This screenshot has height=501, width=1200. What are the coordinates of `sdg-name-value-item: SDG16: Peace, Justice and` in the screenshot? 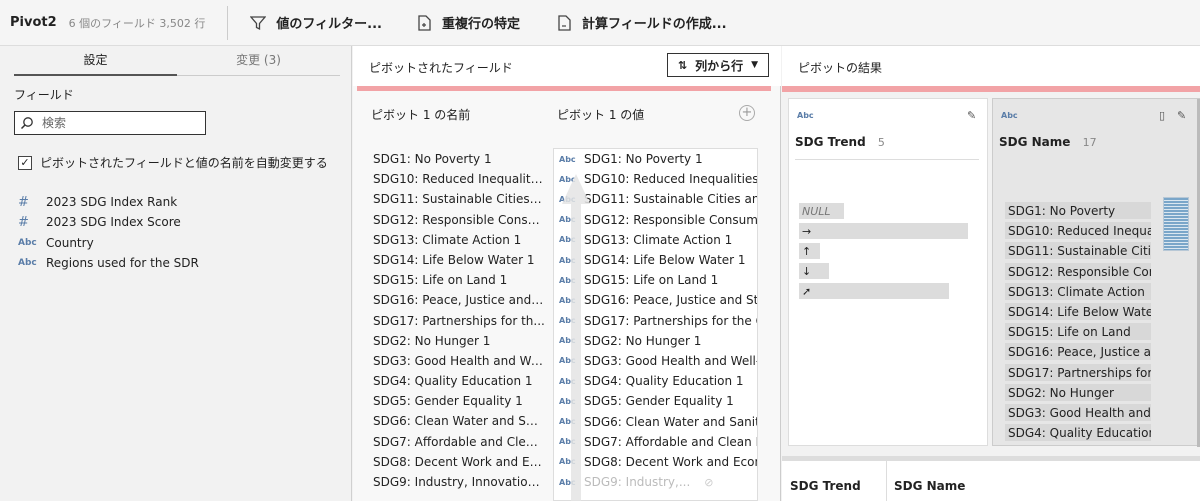 It's located at (1078, 352).